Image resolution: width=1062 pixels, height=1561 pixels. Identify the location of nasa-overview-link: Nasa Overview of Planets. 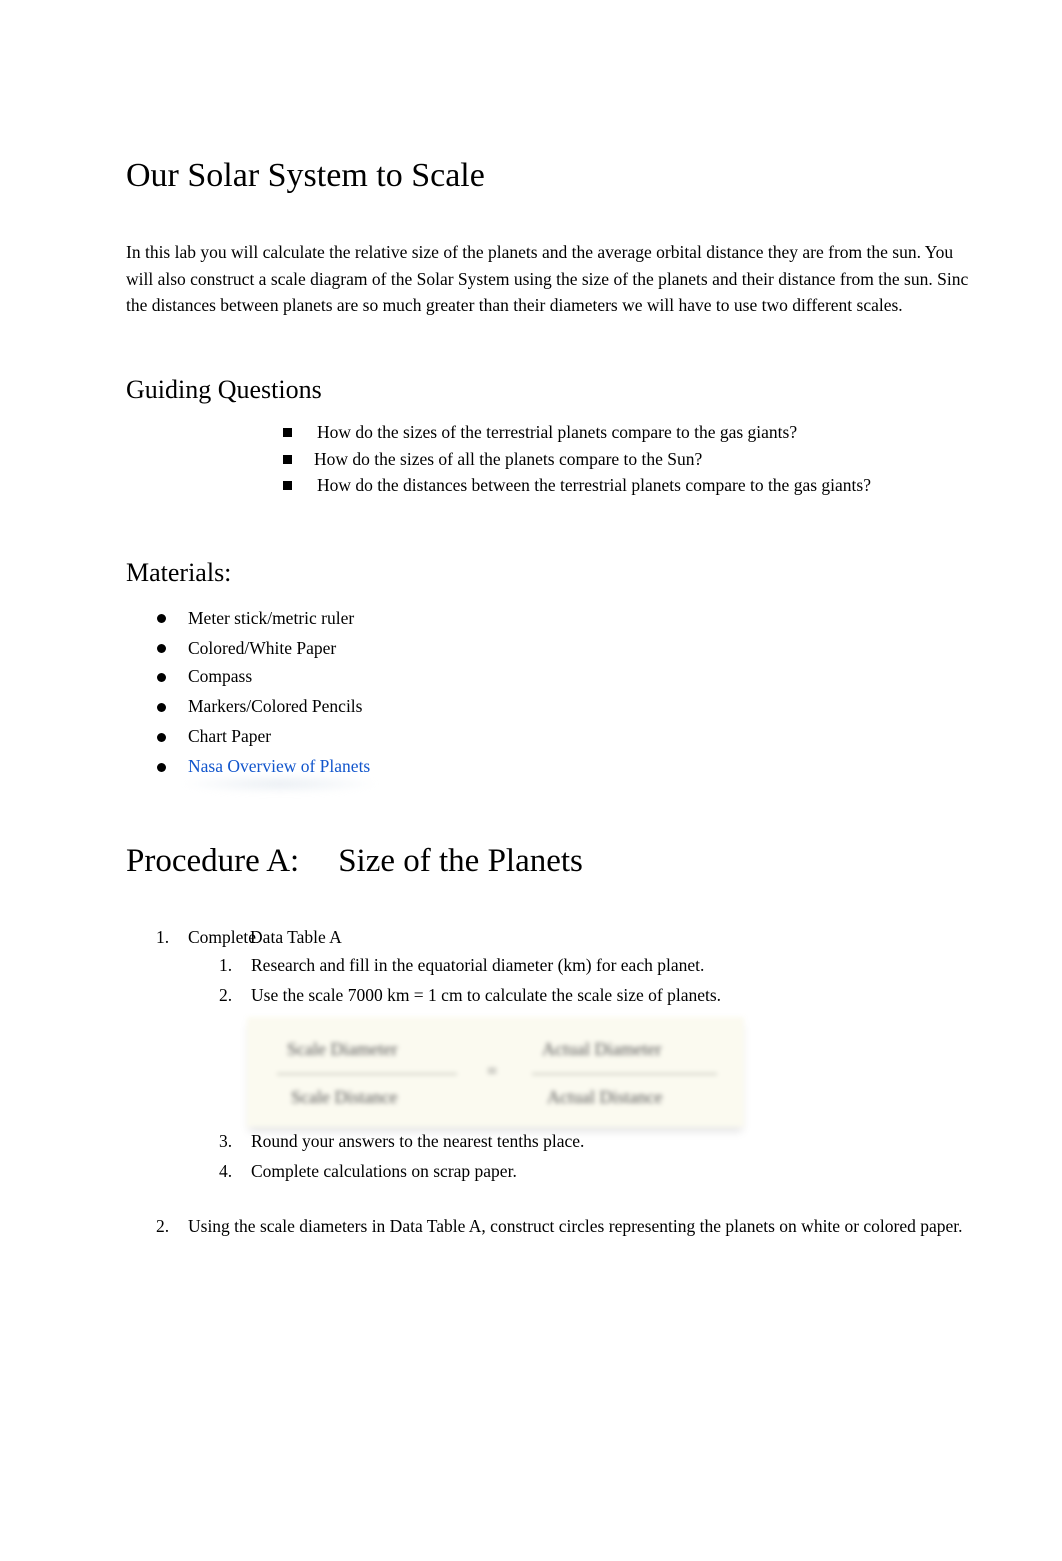
(279, 766).